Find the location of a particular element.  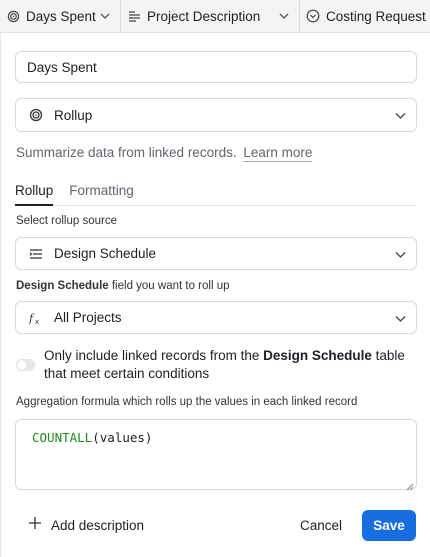

toggle-text-bold: Design Schedule is located at coordinates (317, 355).